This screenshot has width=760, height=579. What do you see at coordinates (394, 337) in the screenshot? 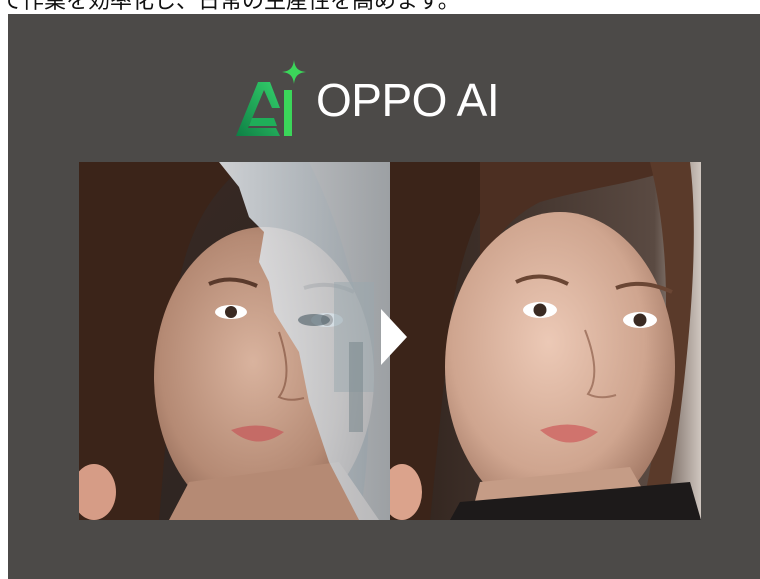
I see `arrow-right-icon` at bounding box center [394, 337].